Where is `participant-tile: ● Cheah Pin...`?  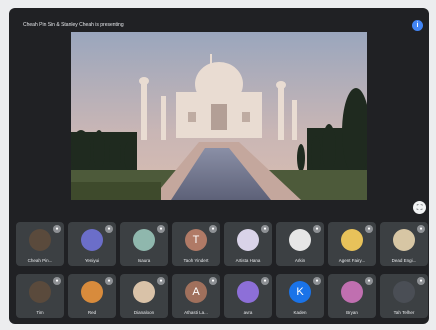 participant-tile: ● Cheah Pin... is located at coordinates (40, 244).